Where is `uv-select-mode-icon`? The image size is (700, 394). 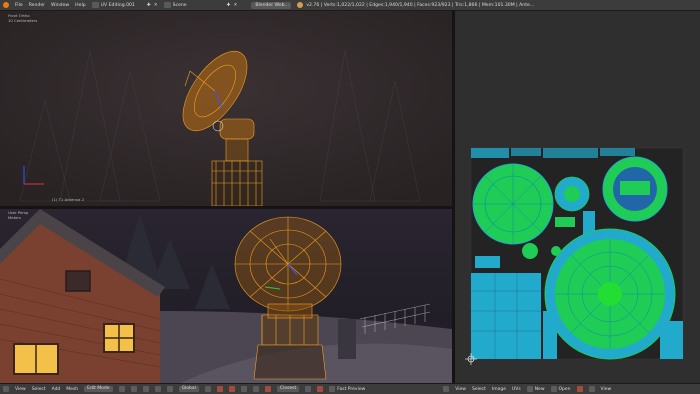 uv-select-mode-icon is located at coordinates (591, 389).